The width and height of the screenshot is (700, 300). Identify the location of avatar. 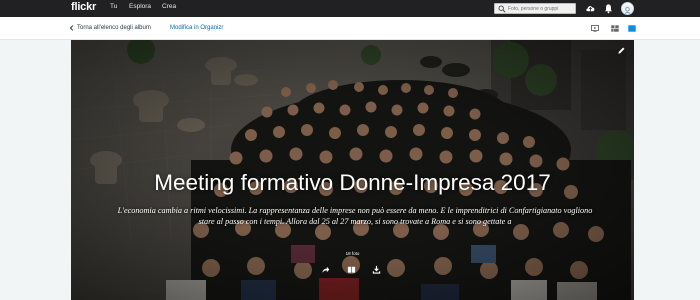
(627, 8).